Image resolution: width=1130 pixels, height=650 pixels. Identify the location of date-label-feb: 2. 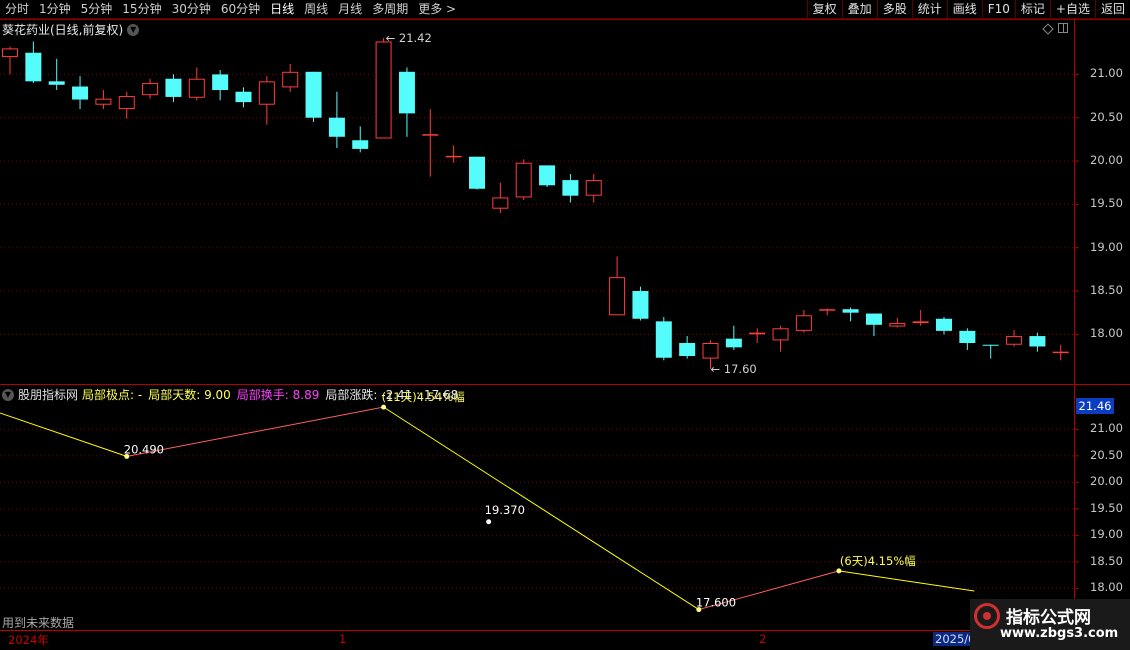
(763, 639).